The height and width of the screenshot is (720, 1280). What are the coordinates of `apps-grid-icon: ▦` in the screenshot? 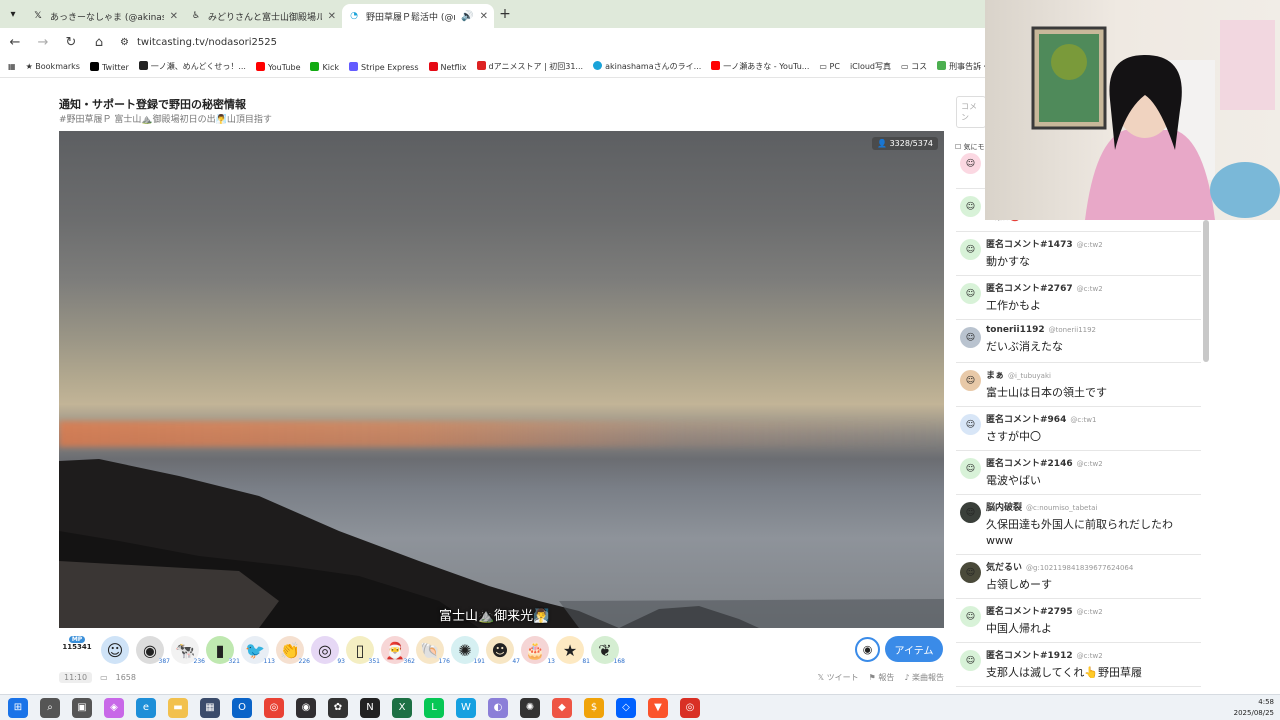 It's located at (12, 66).